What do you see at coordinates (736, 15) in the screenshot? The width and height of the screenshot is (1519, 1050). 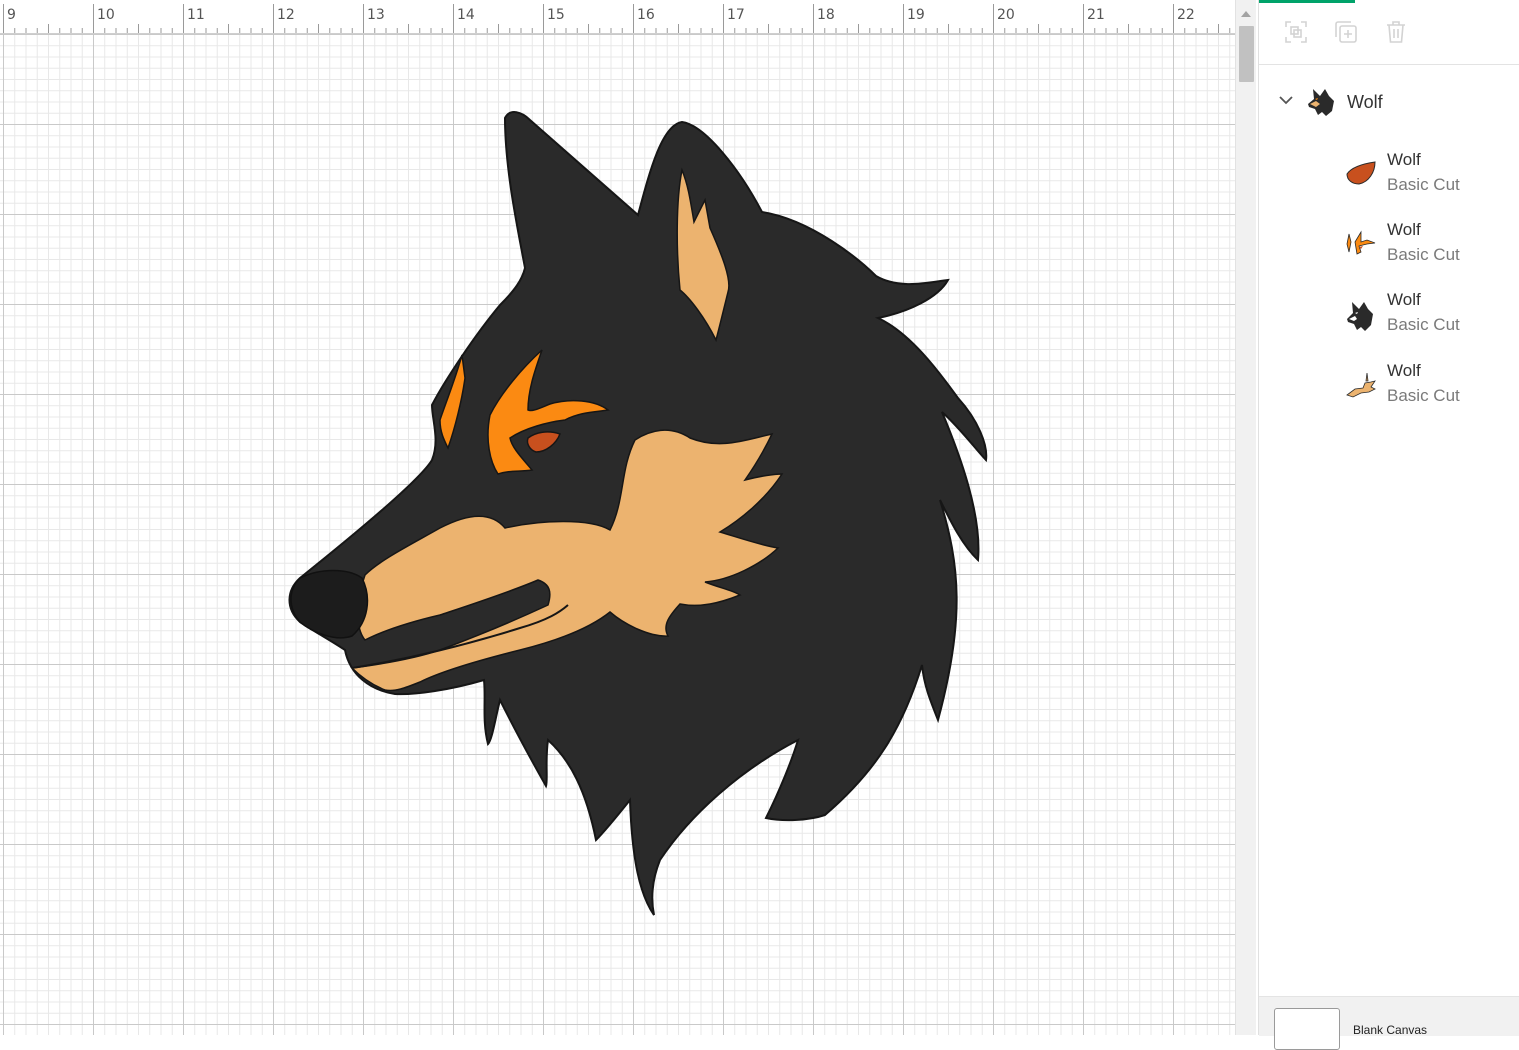 I see `ruler-number: 17` at bounding box center [736, 15].